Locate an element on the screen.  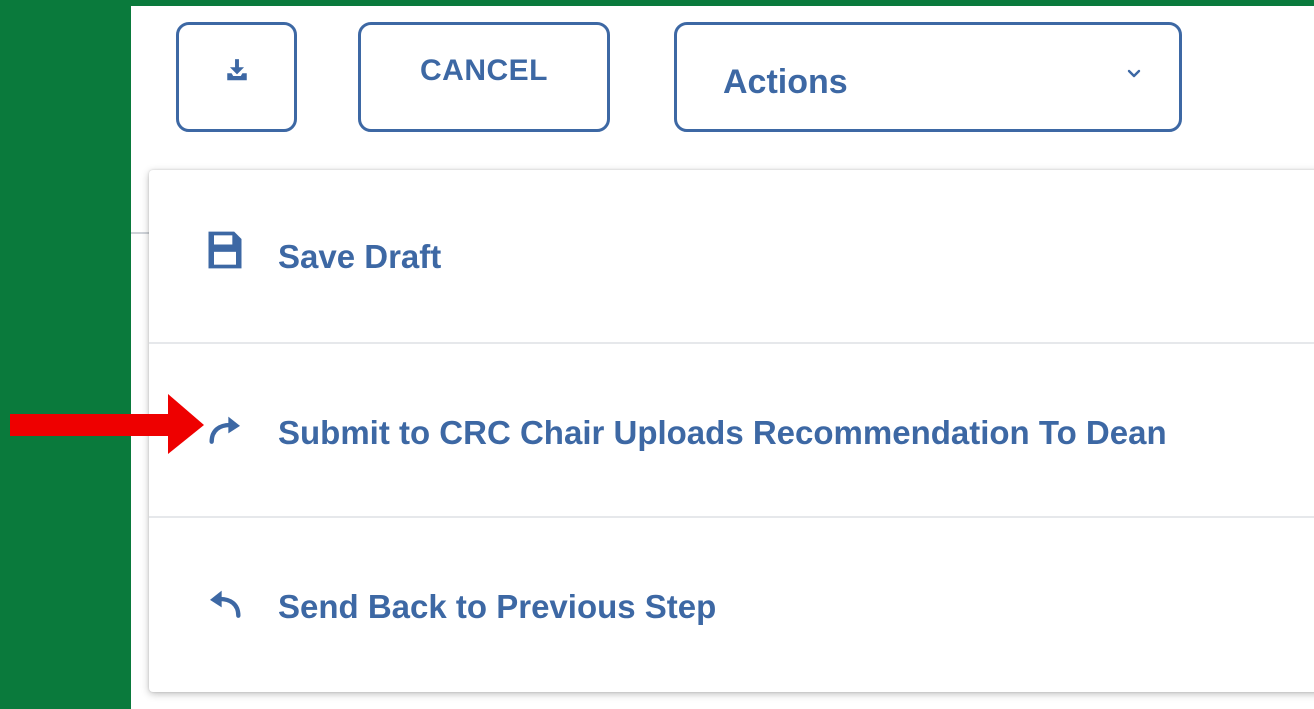
menu-item-label: Send Back to Previous Step is located at coordinates (497, 606).